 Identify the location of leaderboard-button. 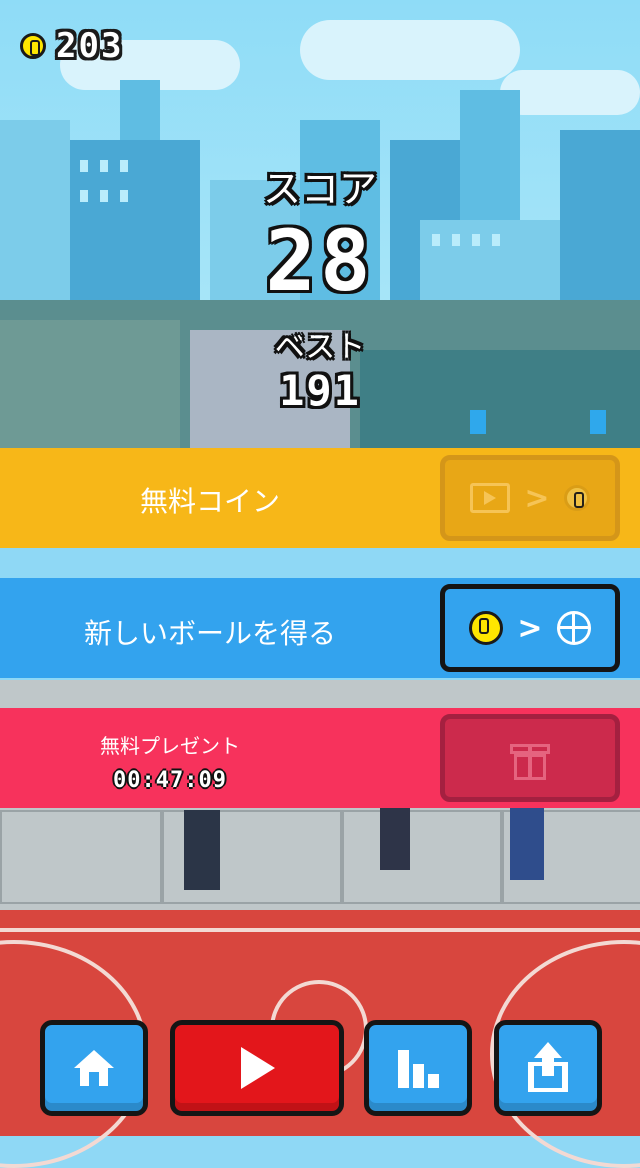
(418, 1068).